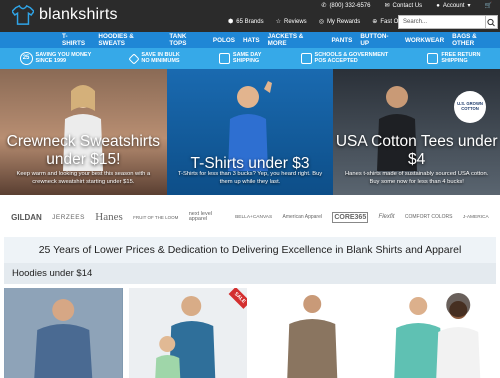  Describe the element at coordinates (83, 150) in the screenshot. I see `banner-title: Crewneck Sweatshirts under $15!` at that location.